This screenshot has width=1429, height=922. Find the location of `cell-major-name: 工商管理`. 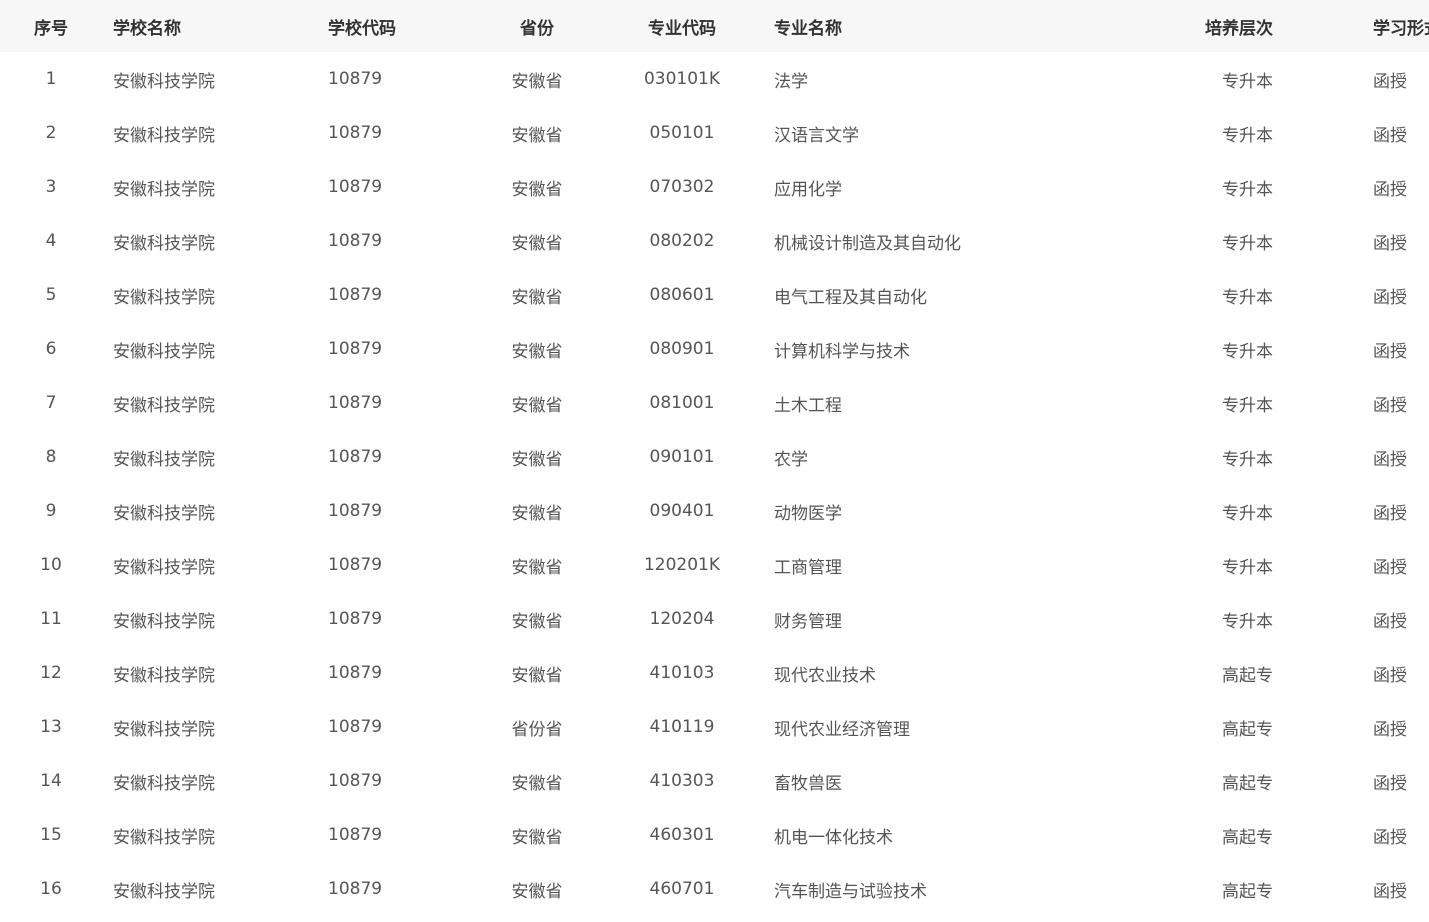

cell-major-name: 工商管理 is located at coordinates (808, 567).